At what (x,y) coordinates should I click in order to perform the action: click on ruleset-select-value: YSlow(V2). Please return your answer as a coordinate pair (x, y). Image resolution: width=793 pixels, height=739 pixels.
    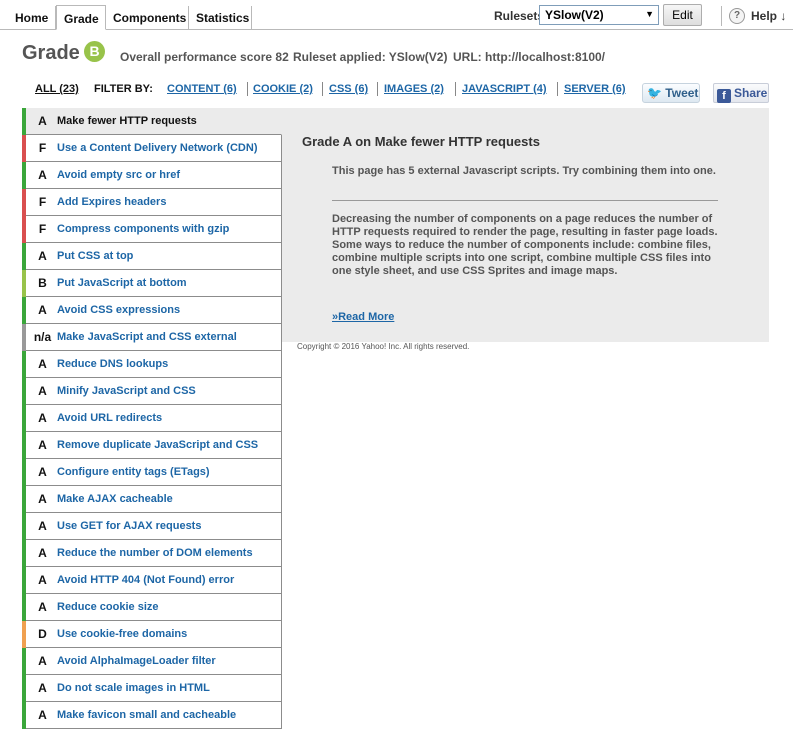
    Looking at the image, I should click on (574, 15).